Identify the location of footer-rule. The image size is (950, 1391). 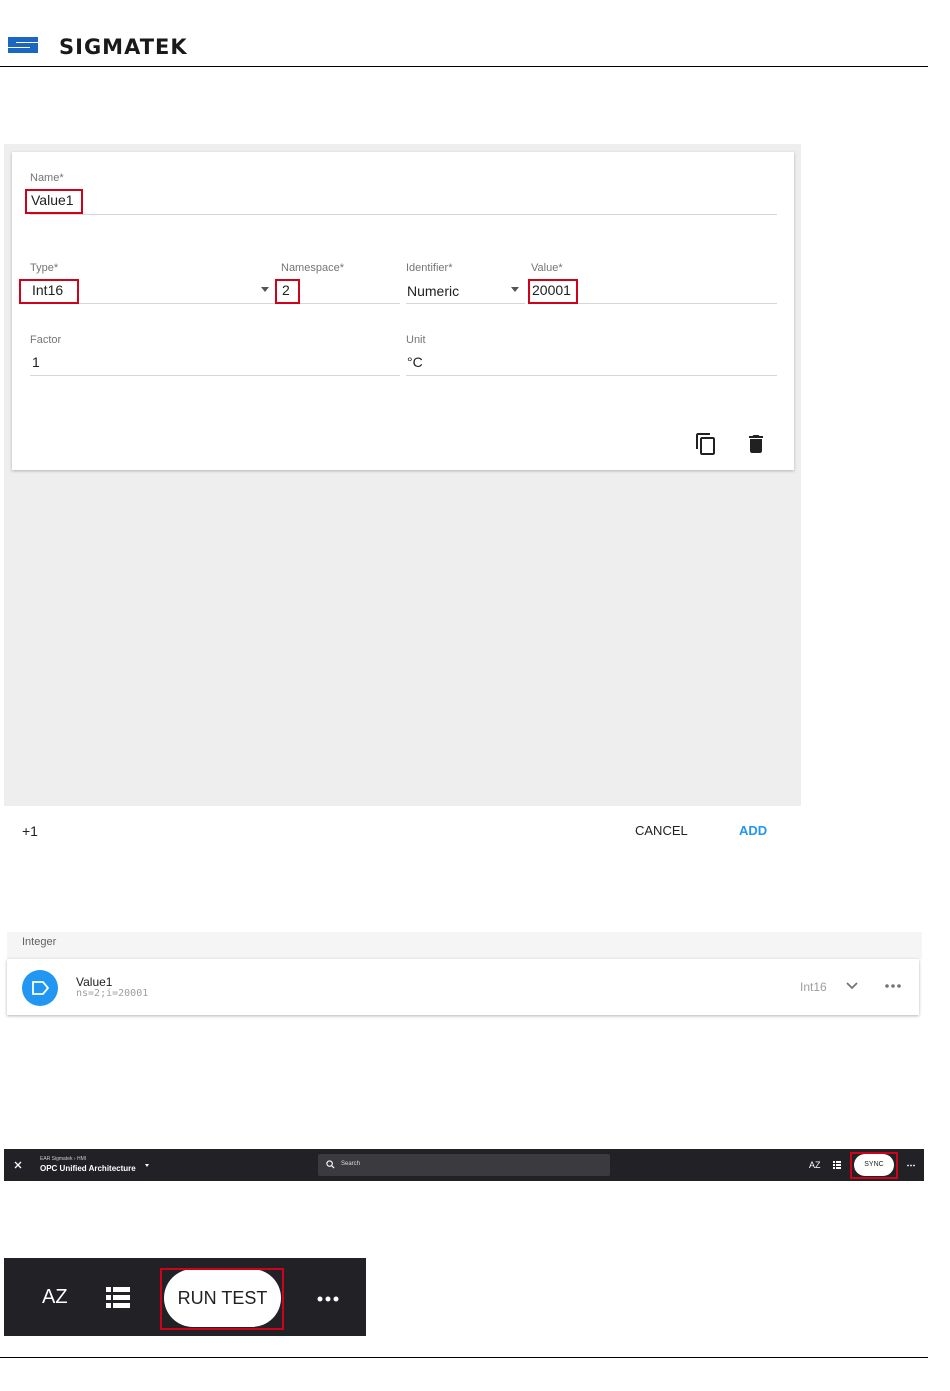
(464, 1357).